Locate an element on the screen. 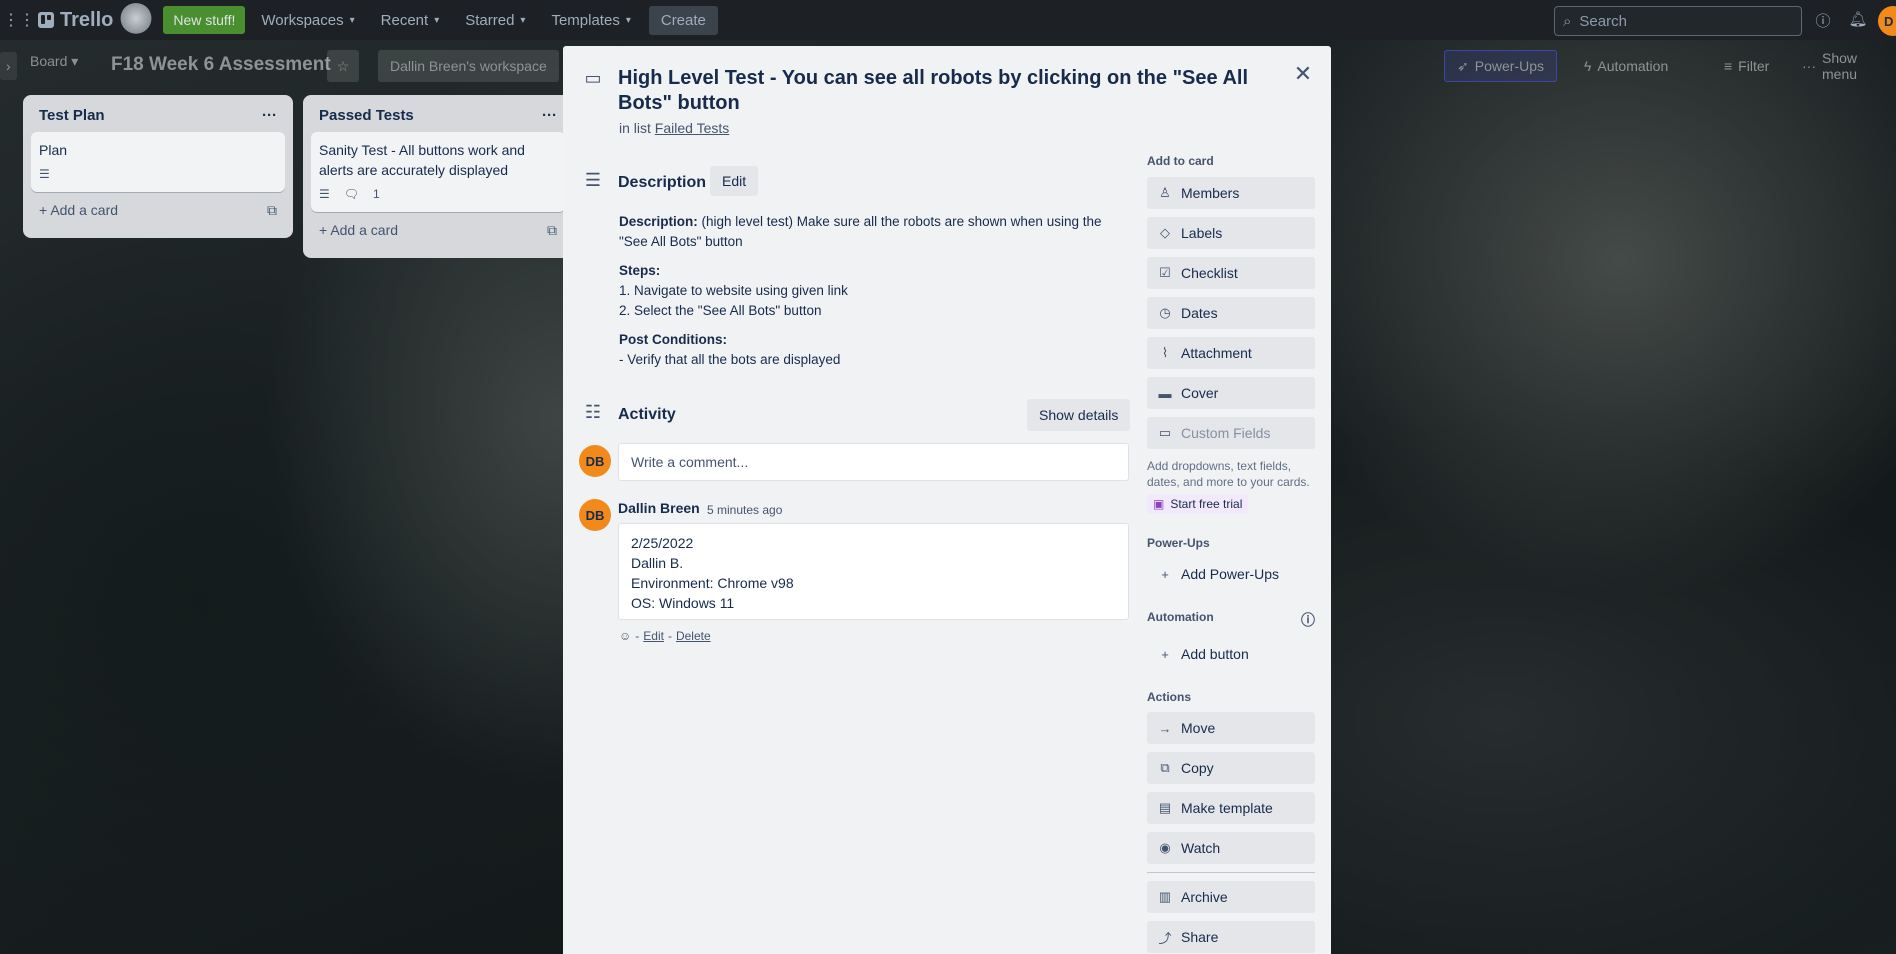 This screenshot has height=954, width=1896. comment-icon: 🗨︎ is located at coordinates (351, 194).